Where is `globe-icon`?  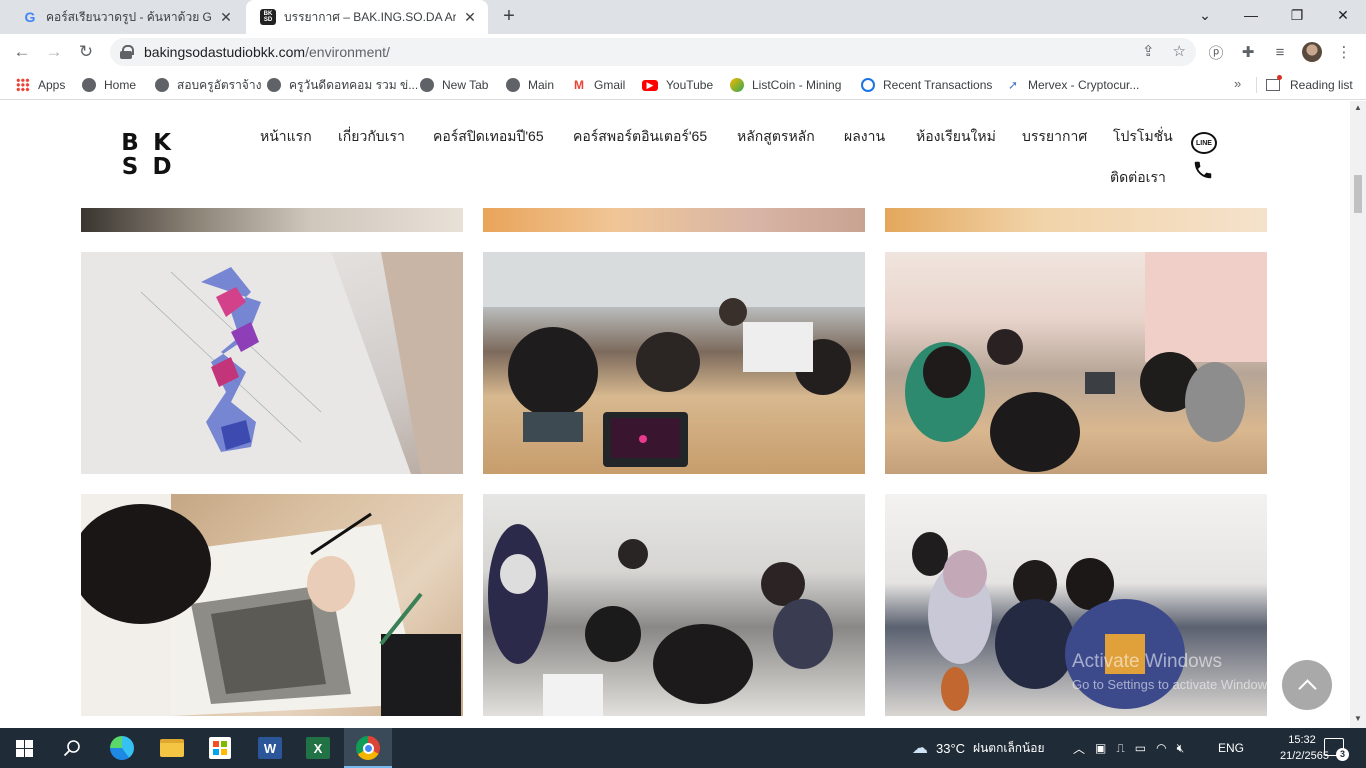 globe-icon is located at coordinates (513, 85).